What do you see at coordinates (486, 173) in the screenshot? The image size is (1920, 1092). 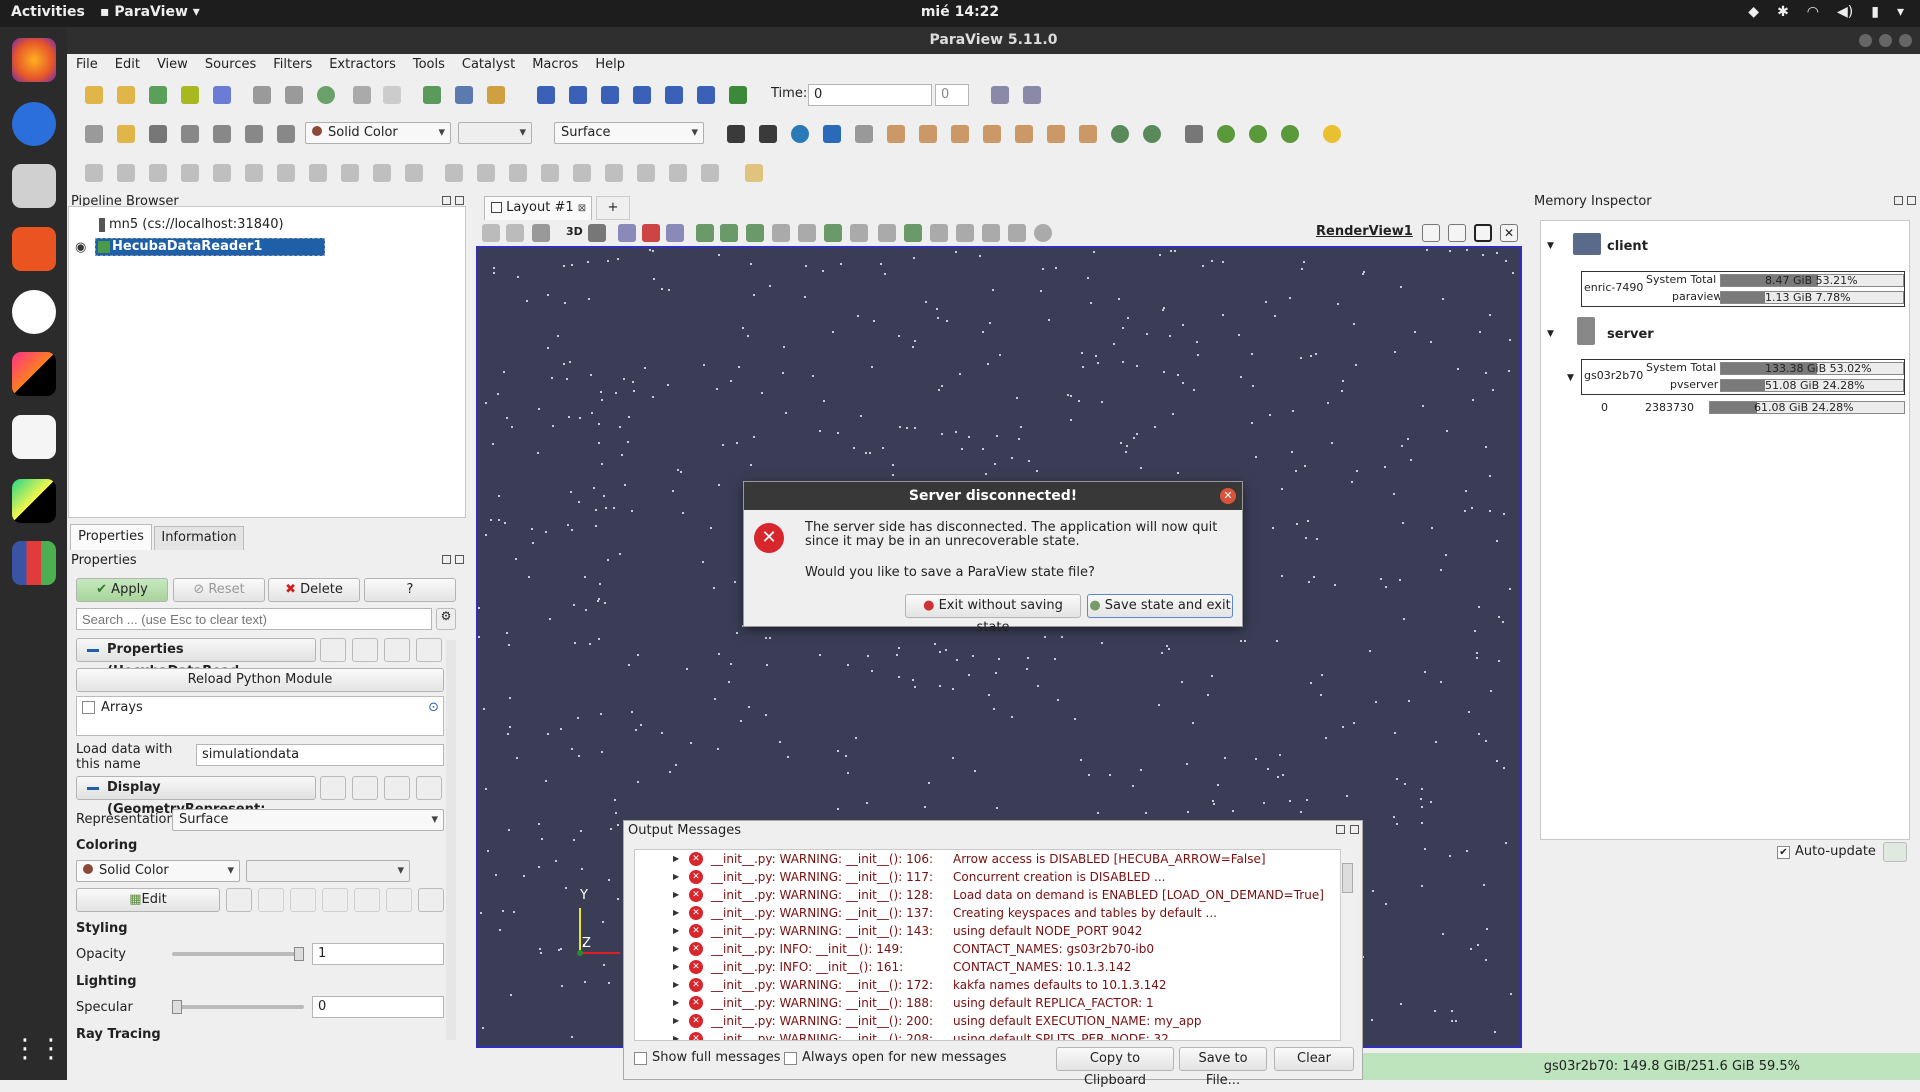 I see `plot-selection-icon` at bounding box center [486, 173].